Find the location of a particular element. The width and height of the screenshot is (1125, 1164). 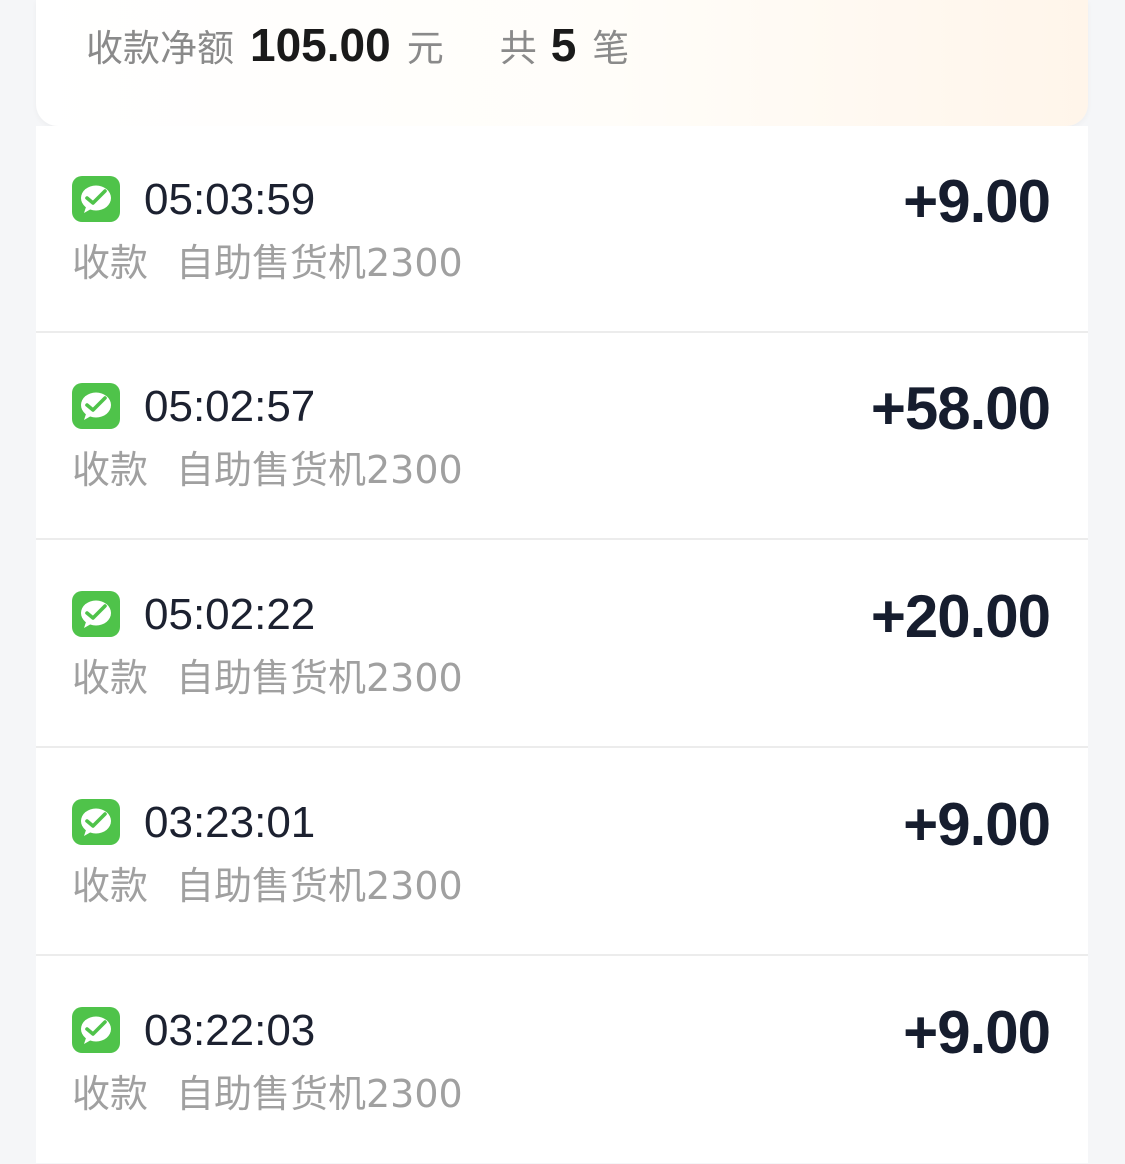

summary-line: 收款净额 105.00 元 共 5 笔 is located at coordinates (357, 48).